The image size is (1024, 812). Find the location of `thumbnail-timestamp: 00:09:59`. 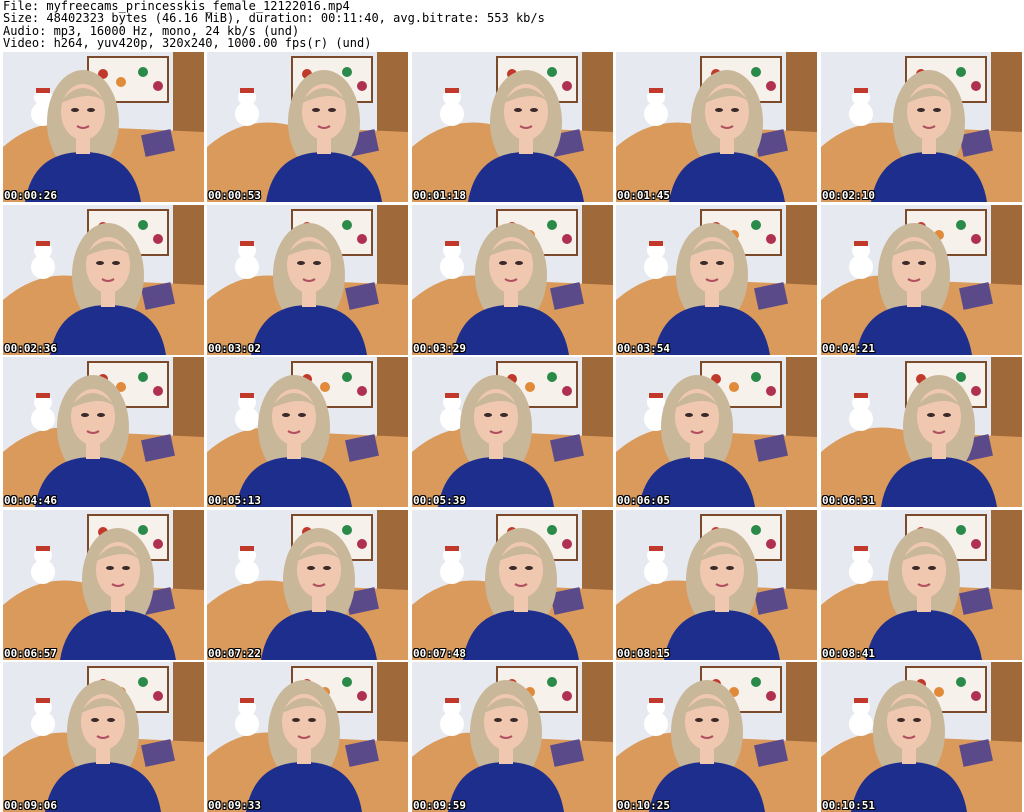

thumbnail-timestamp: 00:09:59 is located at coordinates (439, 805).